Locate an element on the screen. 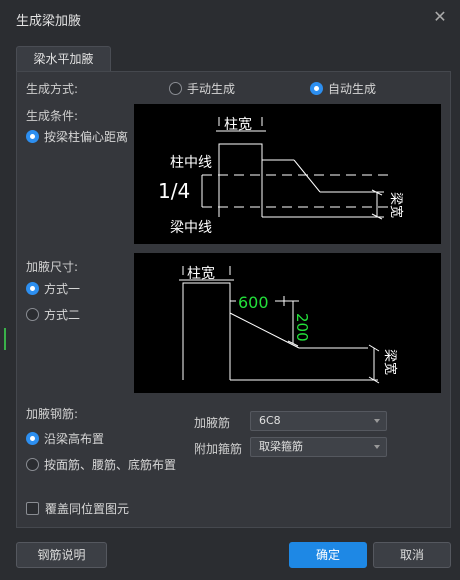  haunch-bar-label: 加腋筋 is located at coordinates (212, 423).